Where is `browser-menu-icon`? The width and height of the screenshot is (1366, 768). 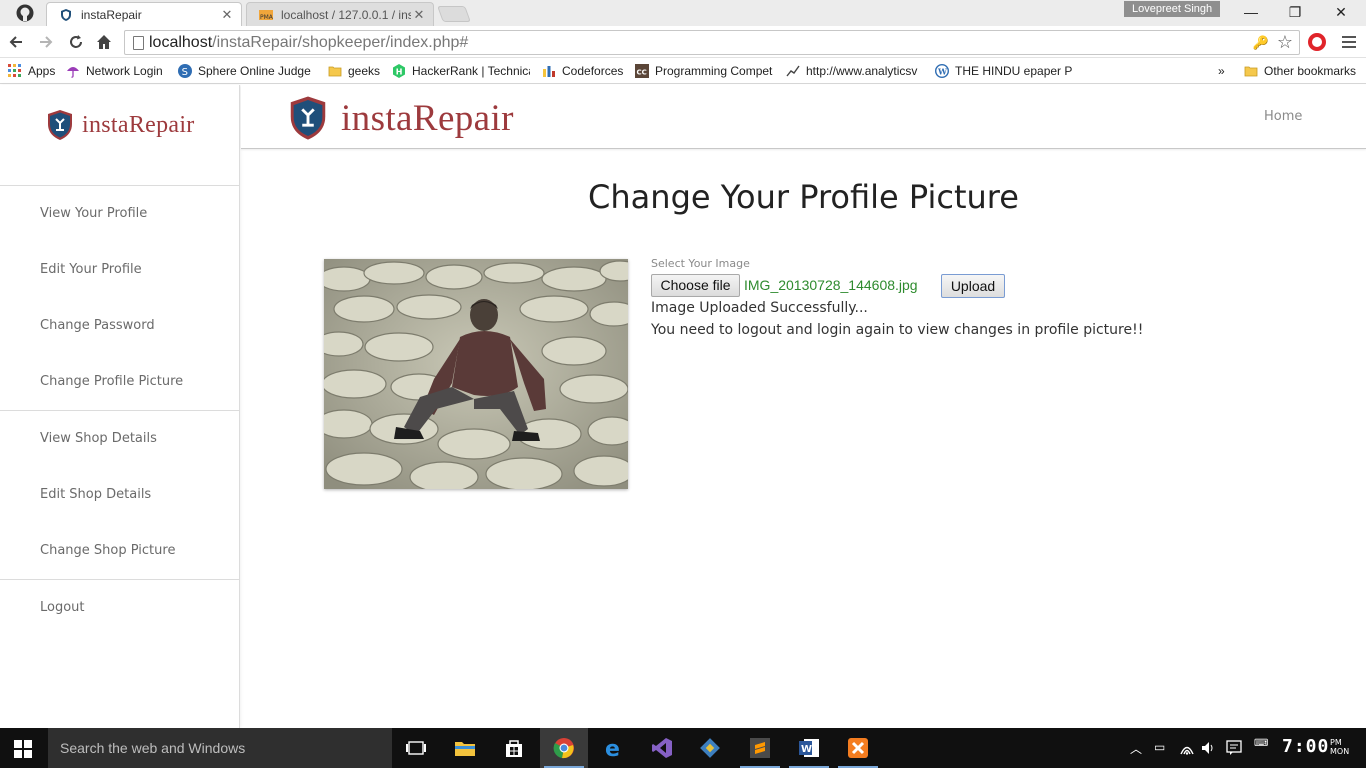
browser-menu-icon is located at coordinates (1349, 43).